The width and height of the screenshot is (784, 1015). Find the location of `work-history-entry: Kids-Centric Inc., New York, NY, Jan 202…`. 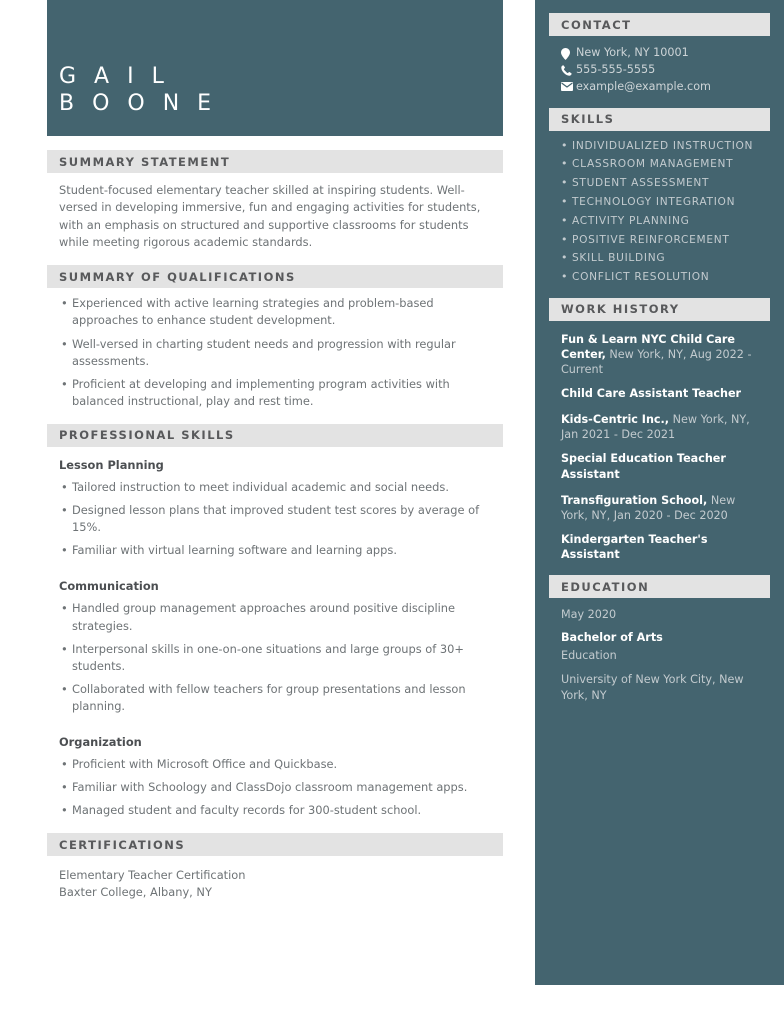

work-history-entry: Kids-Centric Inc., New York, NY, Jan 202… is located at coordinates (659, 446).